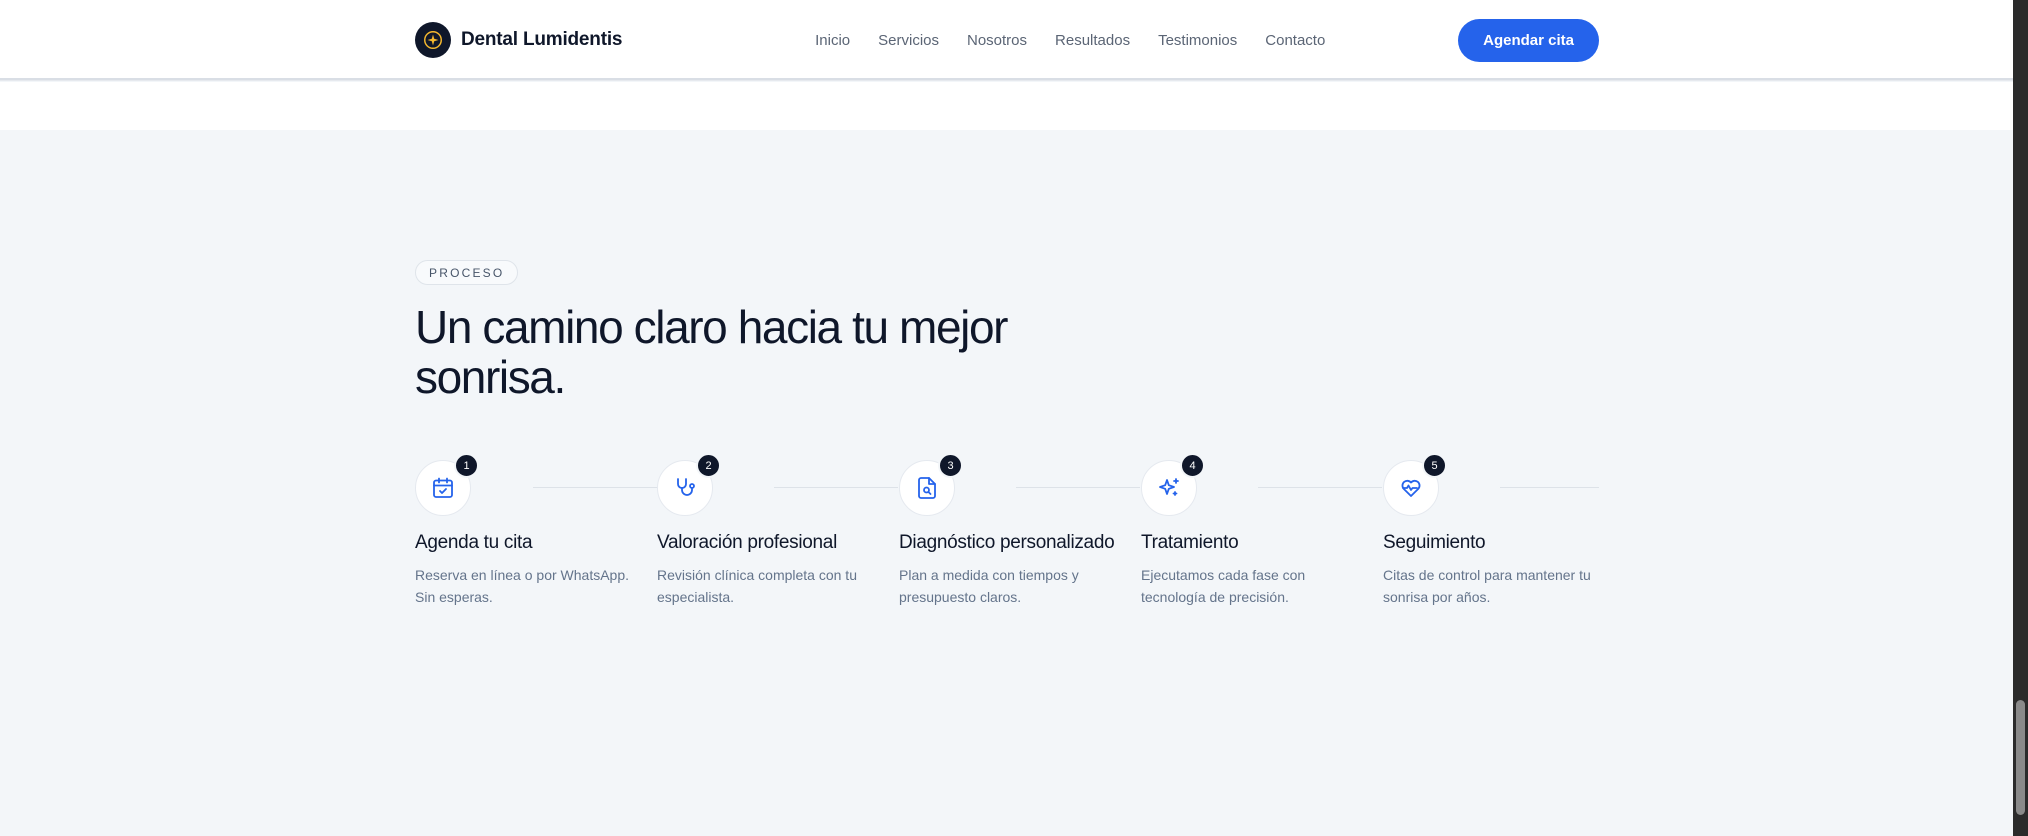 The image size is (2028, 836). I want to click on section-eyebrow: PROCESO, so click(467, 272).